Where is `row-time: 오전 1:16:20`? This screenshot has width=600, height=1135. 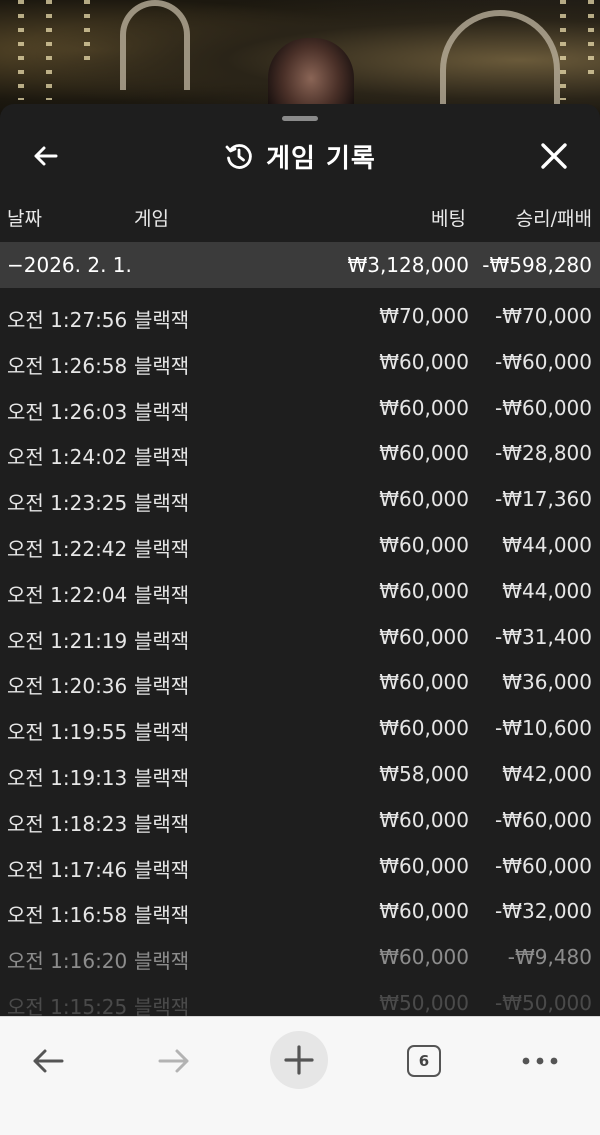
row-time: 오전 1:16:20 is located at coordinates (67, 961).